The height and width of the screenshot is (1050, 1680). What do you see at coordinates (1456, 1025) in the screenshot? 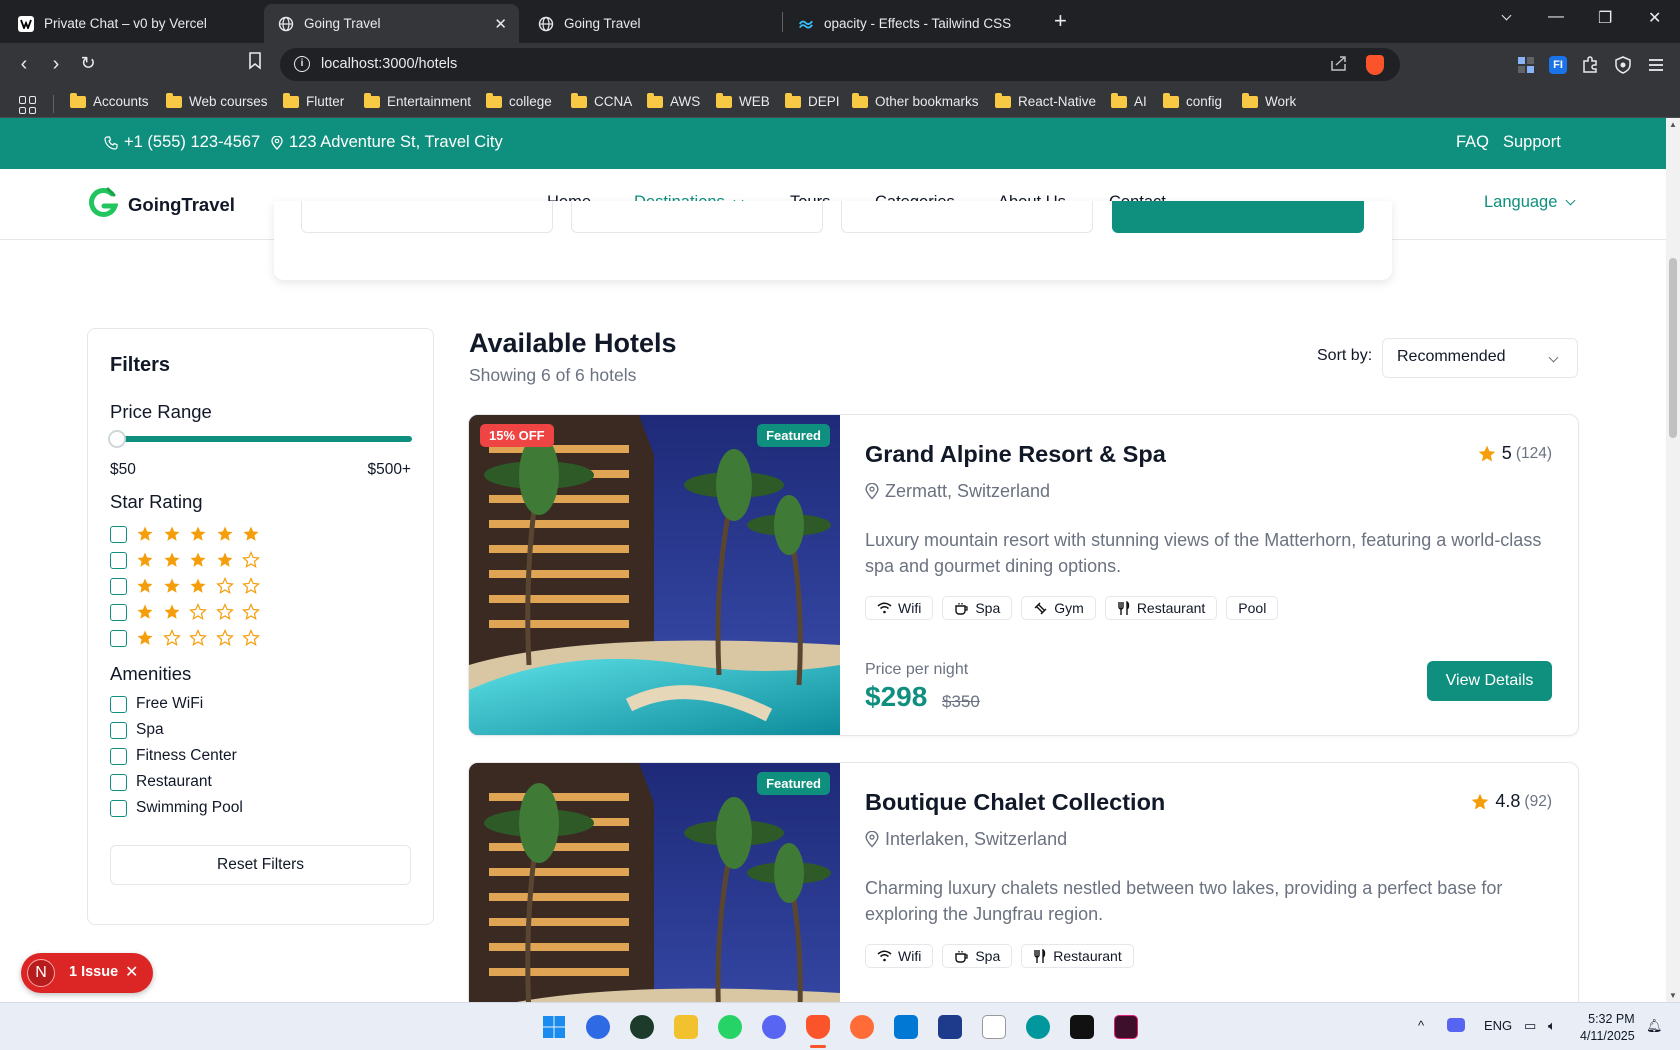
I see `discord-tray-icon` at bounding box center [1456, 1025].